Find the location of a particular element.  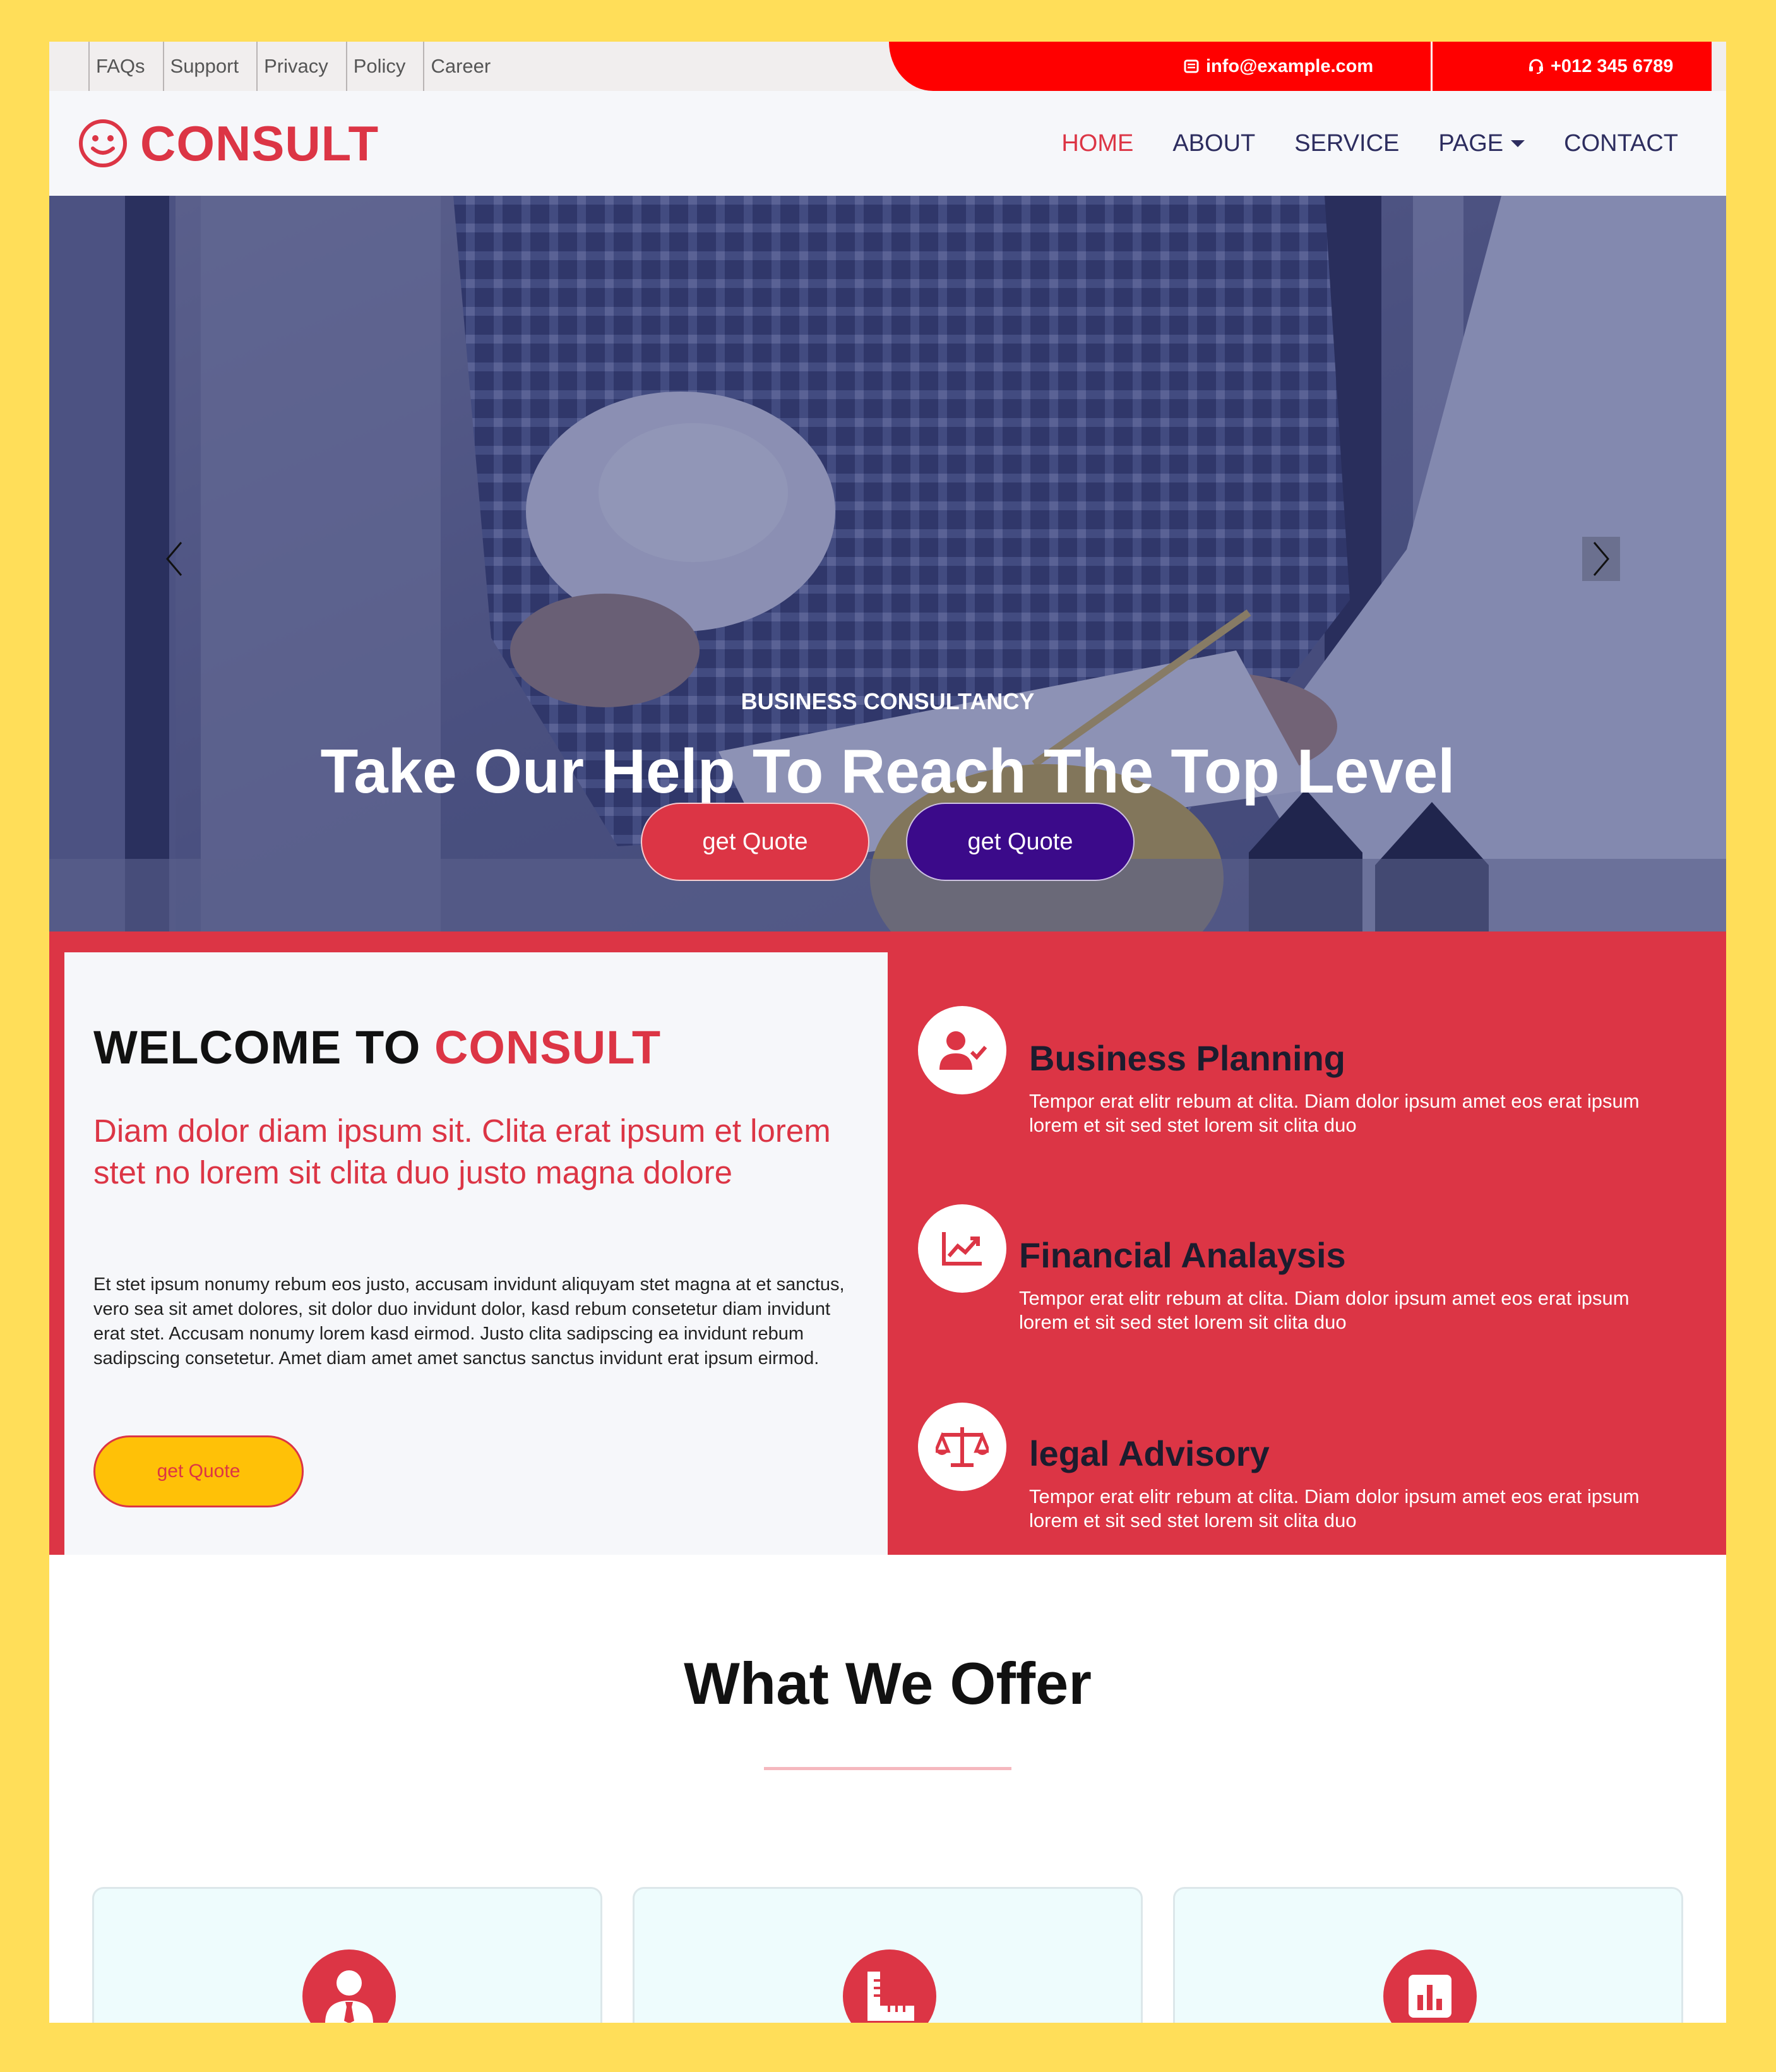

welcome-heading: WELCOME TO CONSULT is located at coordinates (377, 1047).